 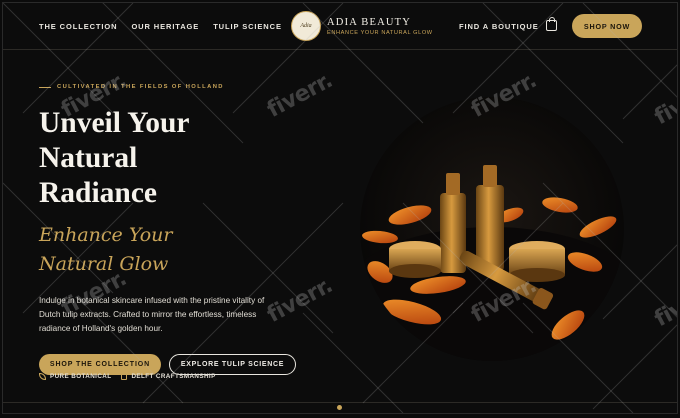 I want to click on brand-tagline: ENHANCE YOUR NATURAL GLOW, so click(x=380, y=32).